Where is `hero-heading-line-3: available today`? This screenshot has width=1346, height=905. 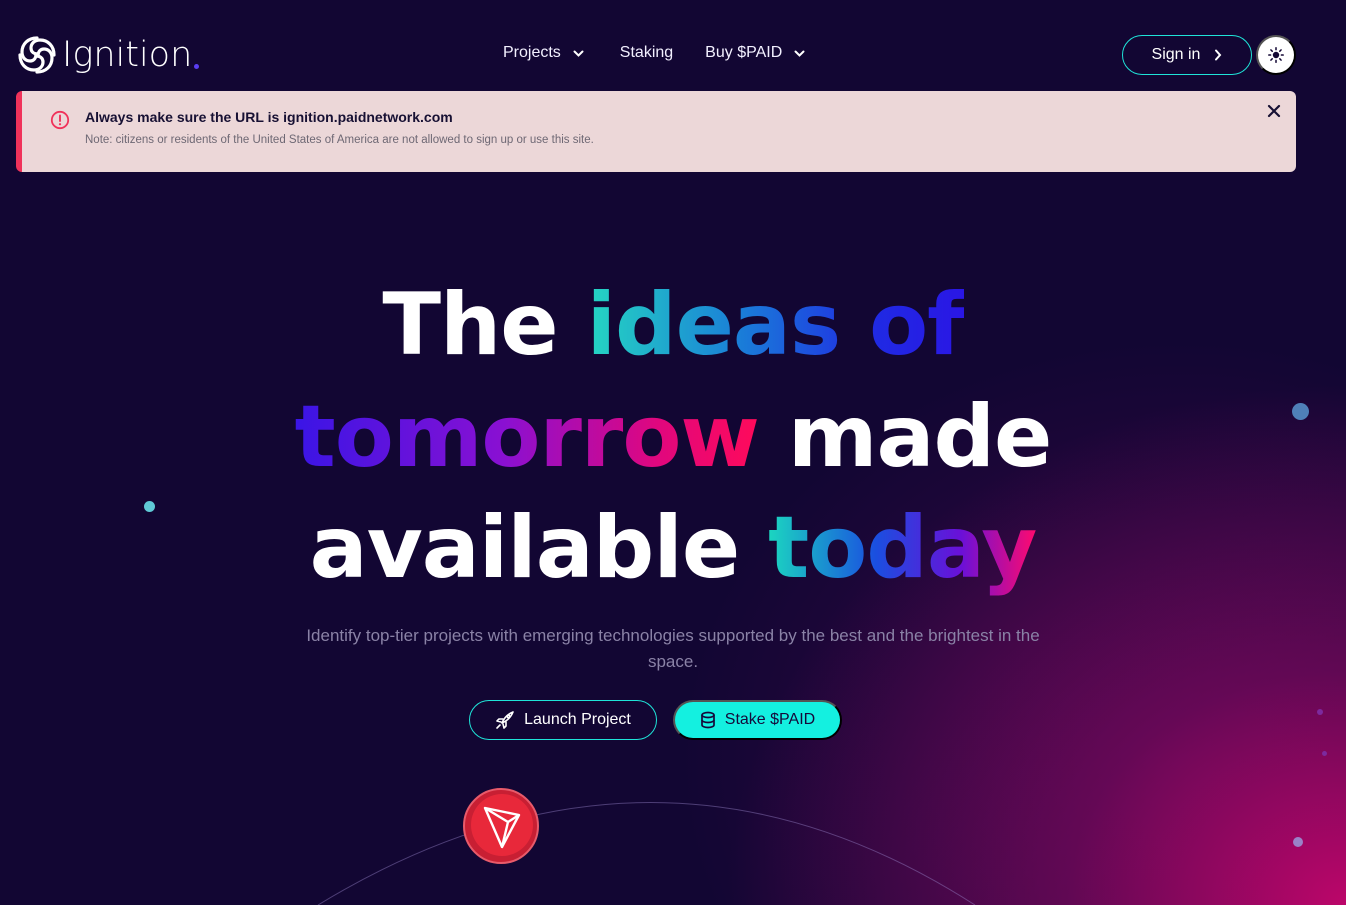 hero-heading-line-3: available today is located at coordinates (673, 548).